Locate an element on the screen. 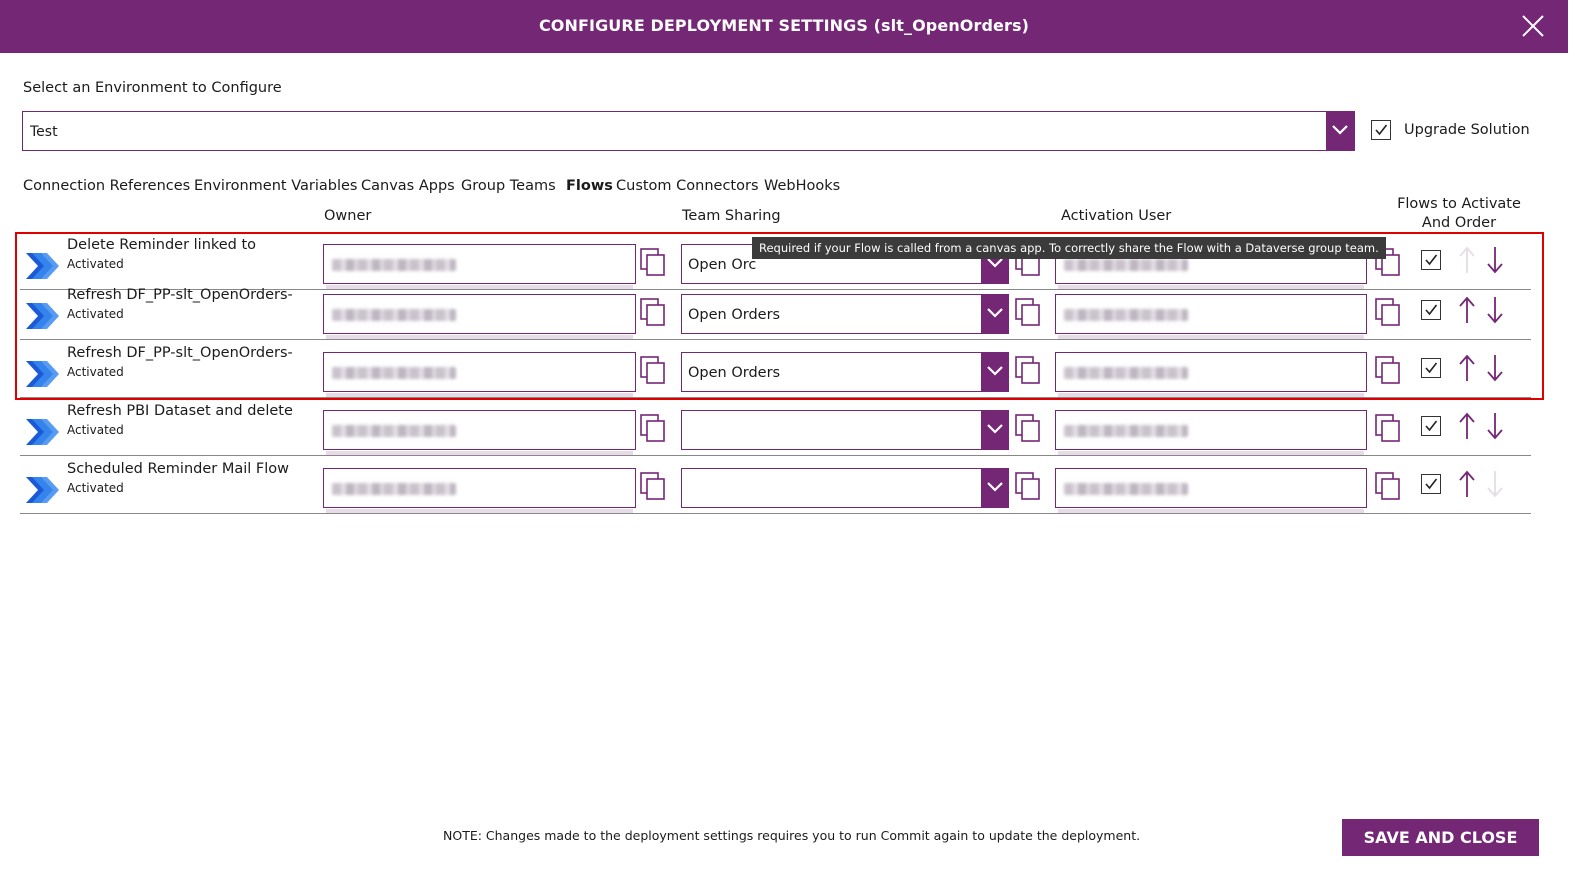 This screenshot has width=1575, height=886. tab-webhooks: WebHooks is located at coordinates (802, 186).